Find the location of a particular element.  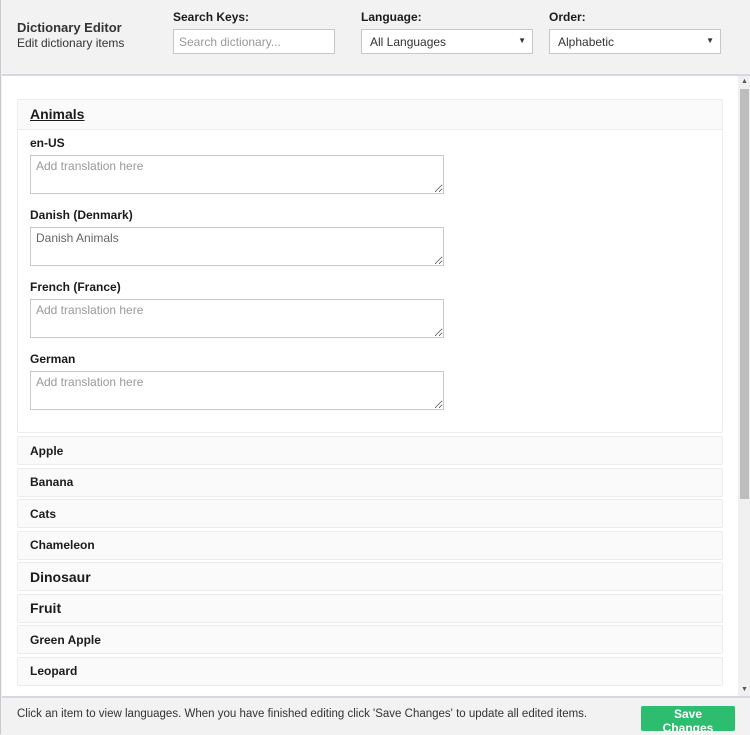

dictionary-item-label: Cats is located at coordinates (43, 513).